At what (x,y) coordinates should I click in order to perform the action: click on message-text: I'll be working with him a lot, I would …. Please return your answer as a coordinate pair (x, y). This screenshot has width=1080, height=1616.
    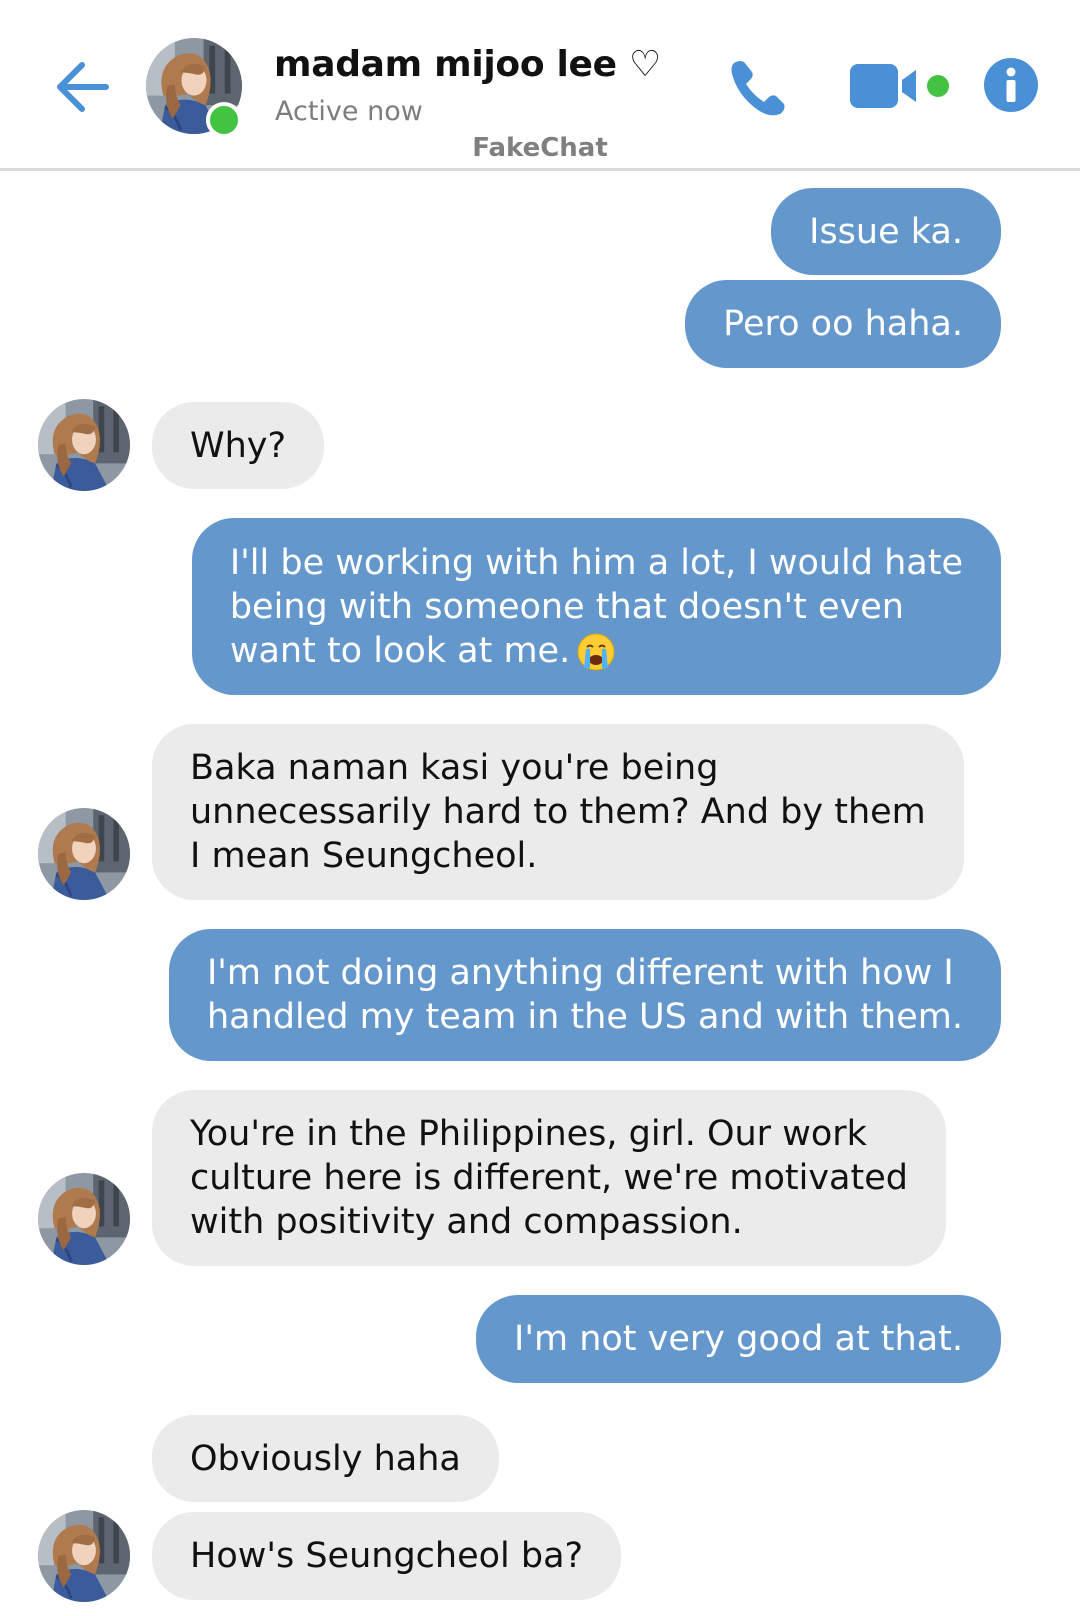
    Looking at the image, I should click on (596, 562).